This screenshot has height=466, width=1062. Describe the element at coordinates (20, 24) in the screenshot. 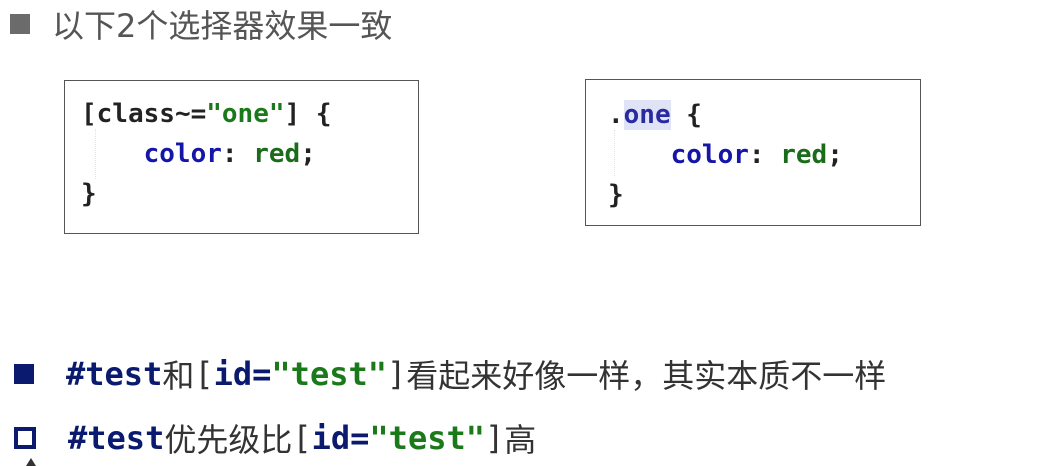

I see `square-bullet-icon` at that location.